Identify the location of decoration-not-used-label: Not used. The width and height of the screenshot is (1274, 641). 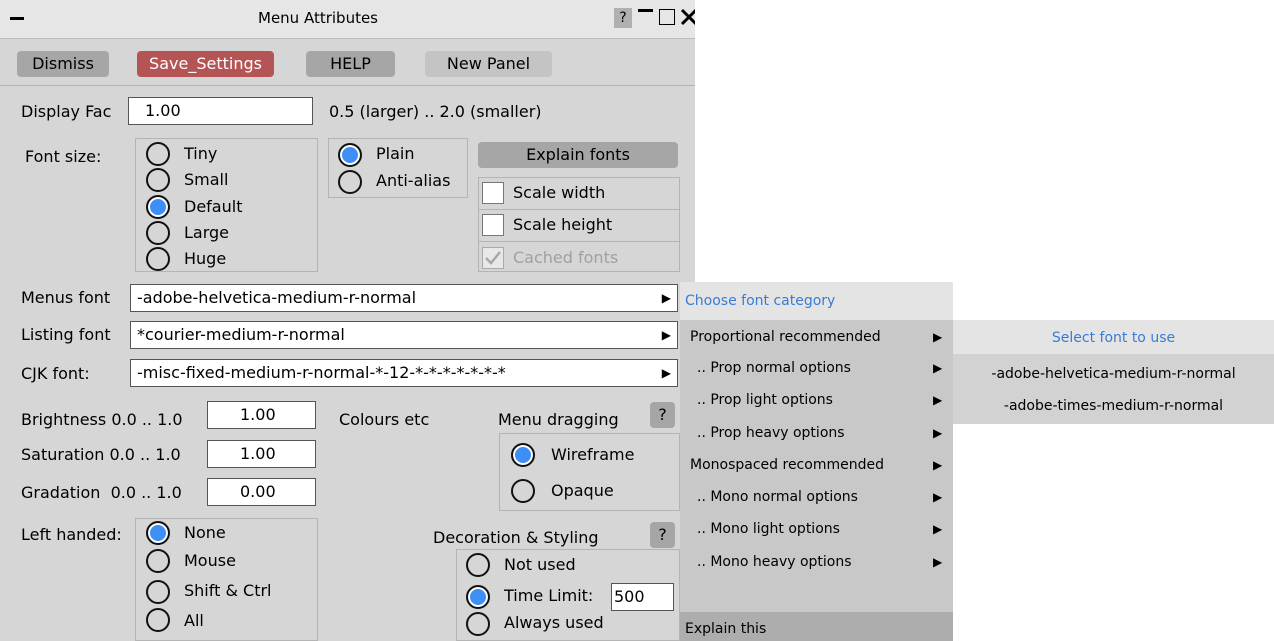
(540, 564).